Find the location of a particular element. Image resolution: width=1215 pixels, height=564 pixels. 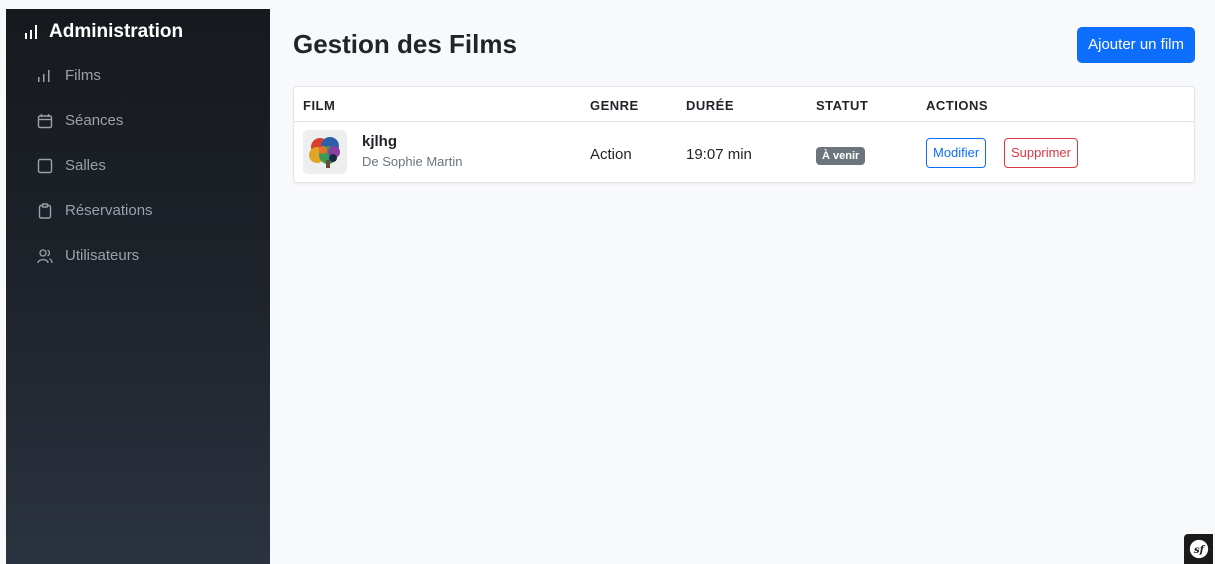

column-header-statut: STATUT is located at coordinates (842, 105).